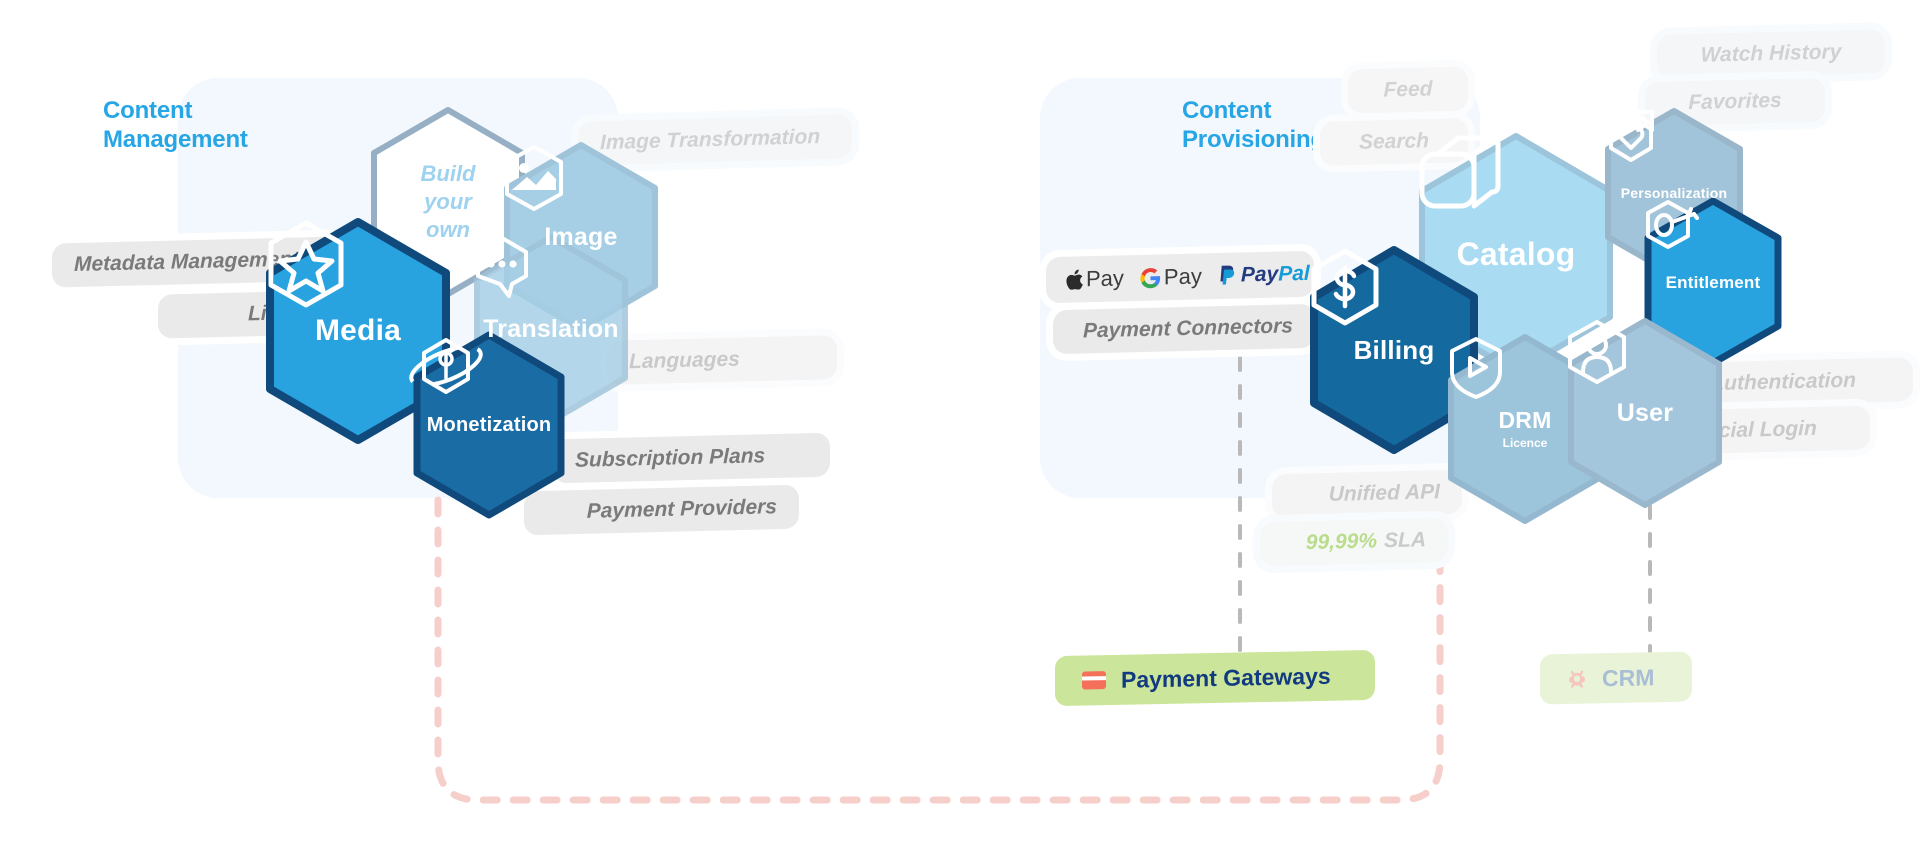 Image resolution: width=1920 pixels, height=848 pixels. I want to click on tag-languages: Languages, so click(722, 360).